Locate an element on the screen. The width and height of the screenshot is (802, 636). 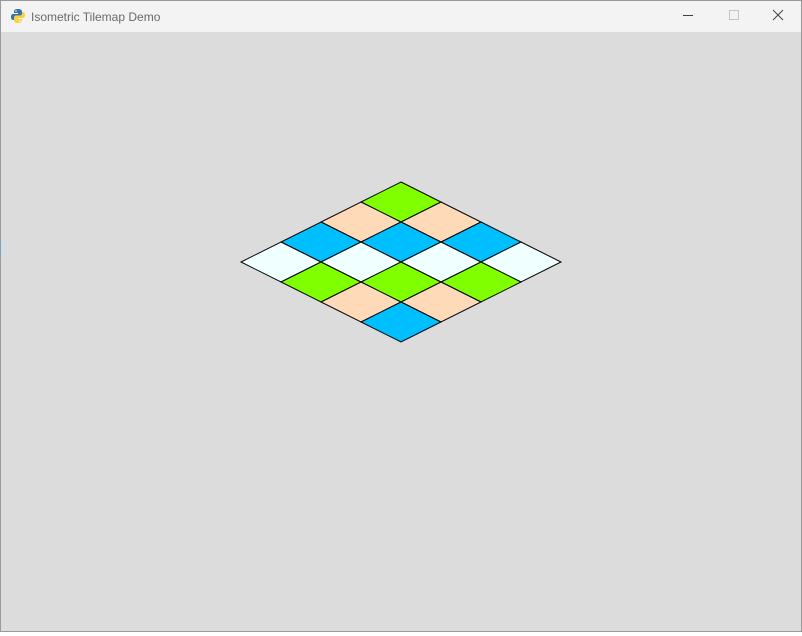
minimize-button is located at coordinates (688, 16).